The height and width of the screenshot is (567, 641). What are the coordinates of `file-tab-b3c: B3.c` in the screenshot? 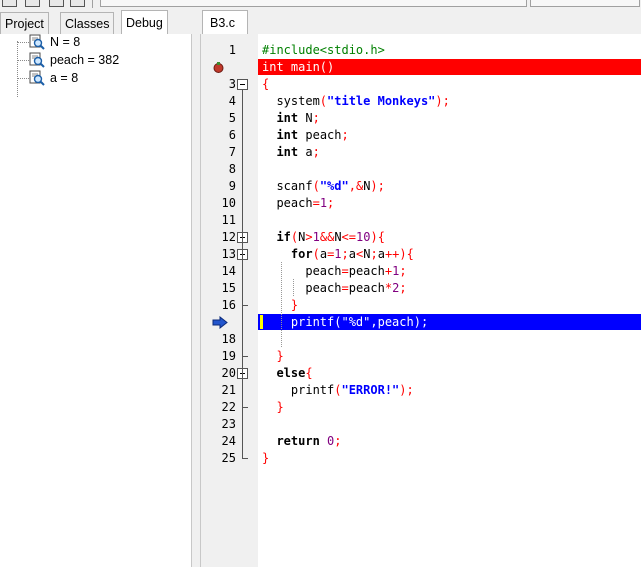 It's located at (225, 22).